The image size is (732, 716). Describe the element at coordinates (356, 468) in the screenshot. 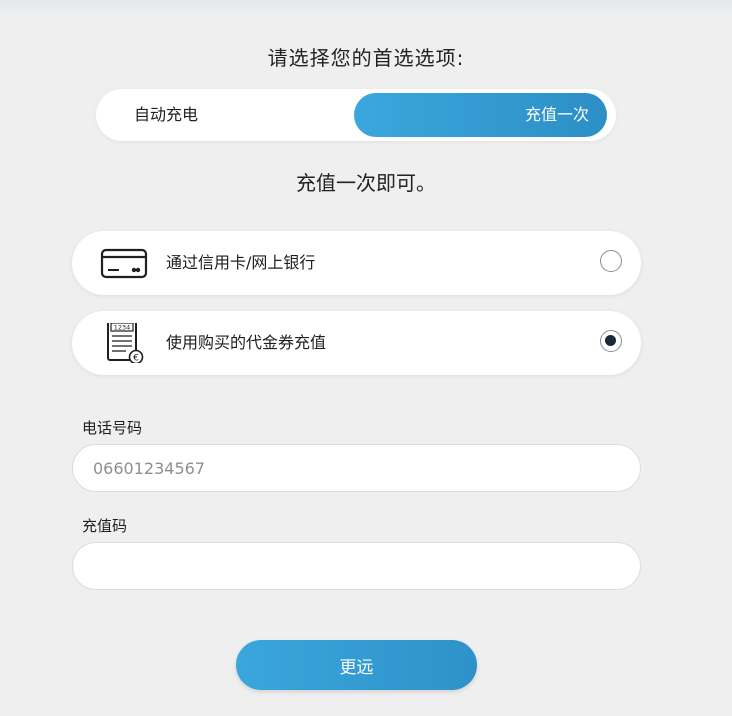

I see `phone-number-input` at that location.